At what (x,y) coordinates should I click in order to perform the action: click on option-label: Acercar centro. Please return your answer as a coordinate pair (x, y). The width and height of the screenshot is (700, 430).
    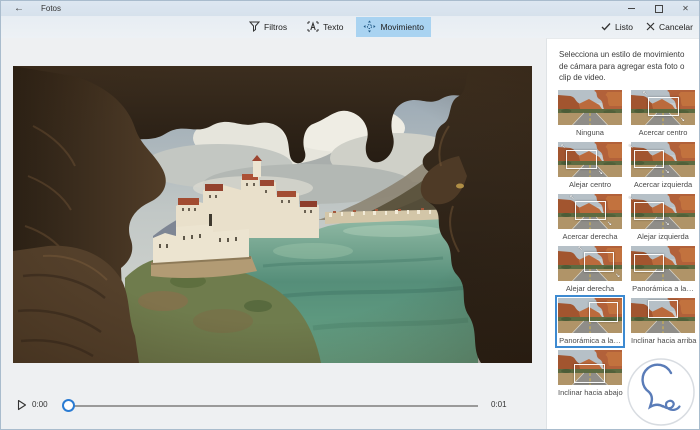
    Looking at the image, I should click on (663, 132).